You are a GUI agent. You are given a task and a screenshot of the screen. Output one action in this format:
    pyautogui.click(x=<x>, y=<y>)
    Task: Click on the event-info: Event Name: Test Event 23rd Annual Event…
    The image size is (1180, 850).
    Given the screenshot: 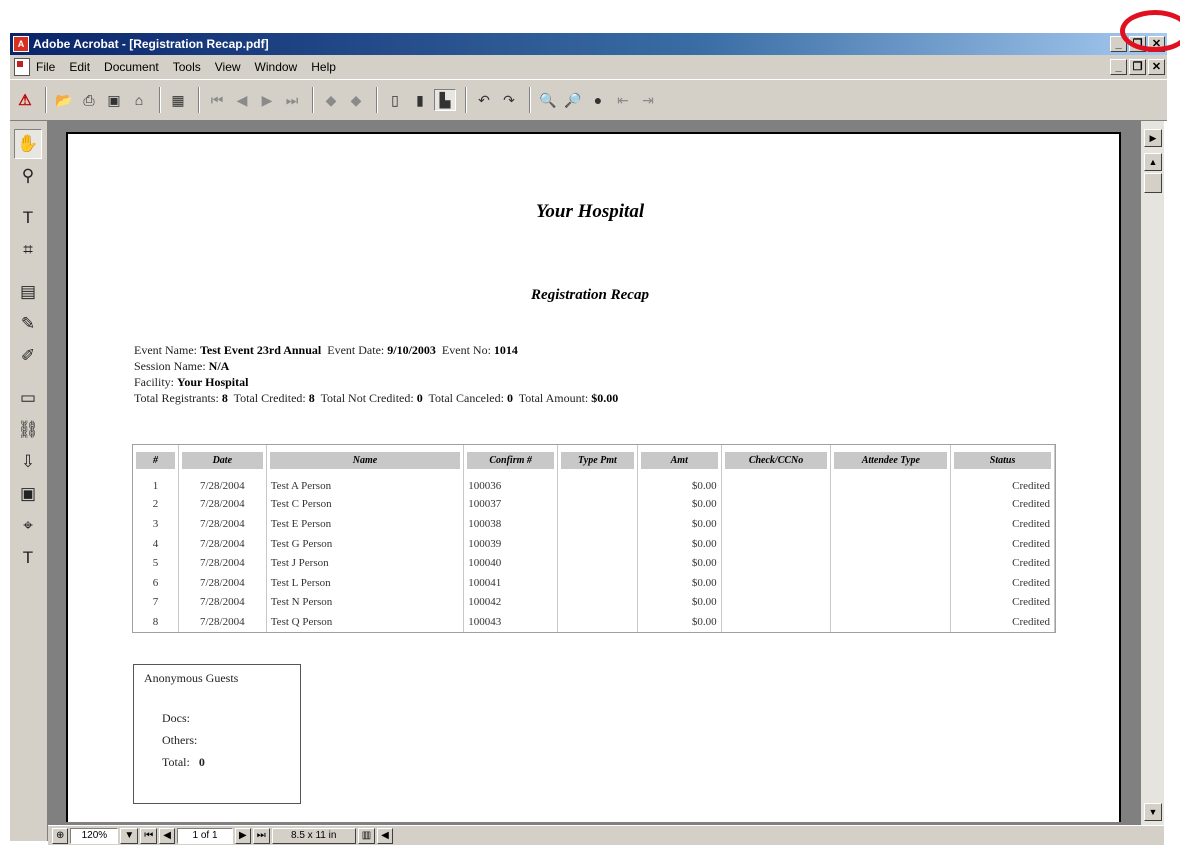 What is the action you would take?
    pyautogui.click(x=376, y=374)
    